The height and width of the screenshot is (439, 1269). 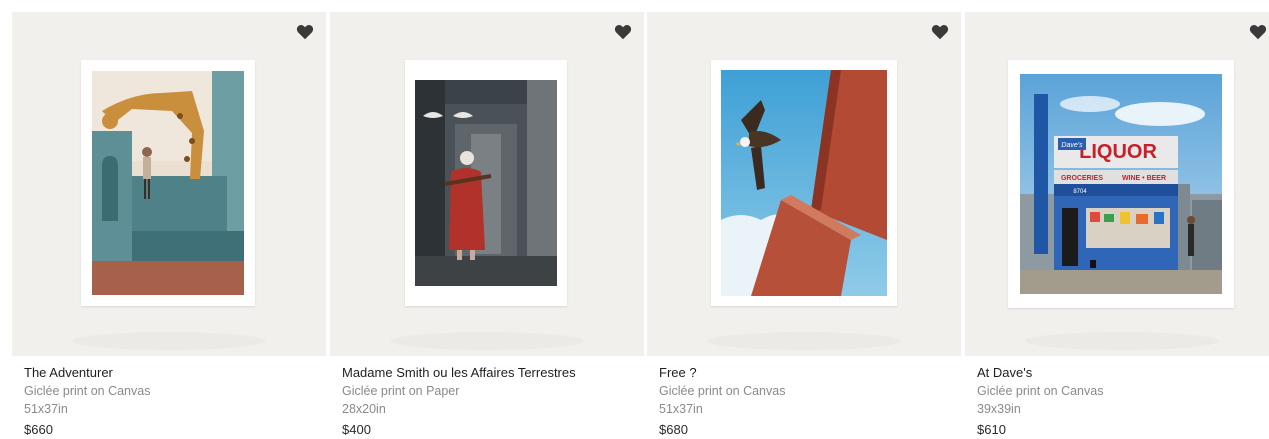 I want to click on product-size: 39x39in, so click(x=999, y=409).